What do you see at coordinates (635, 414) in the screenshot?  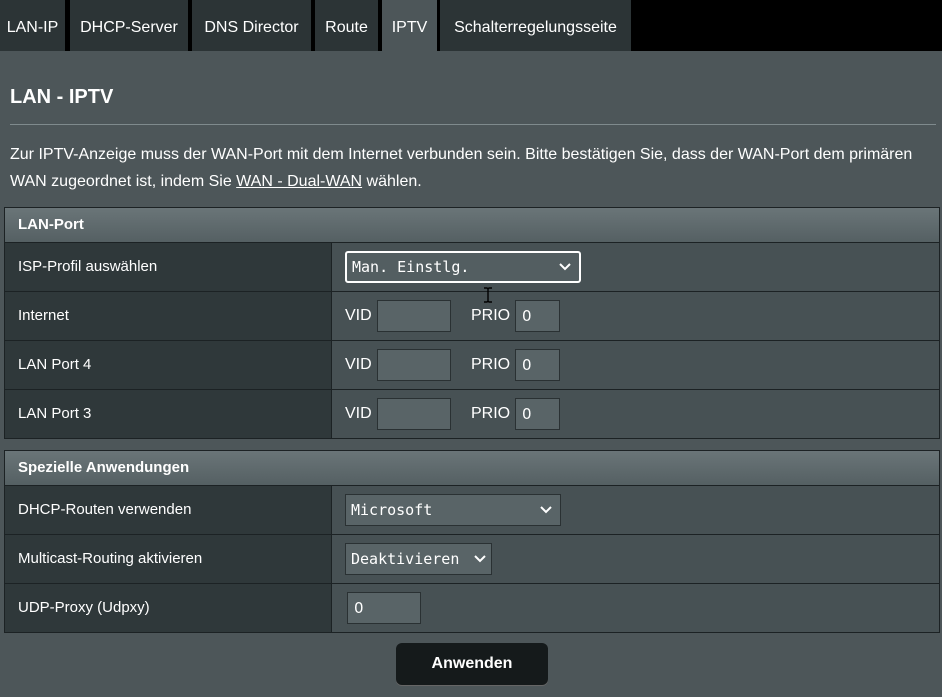 I see `lan-port-3-cell: VID PRIO 0` at bounding box center [635, 414].